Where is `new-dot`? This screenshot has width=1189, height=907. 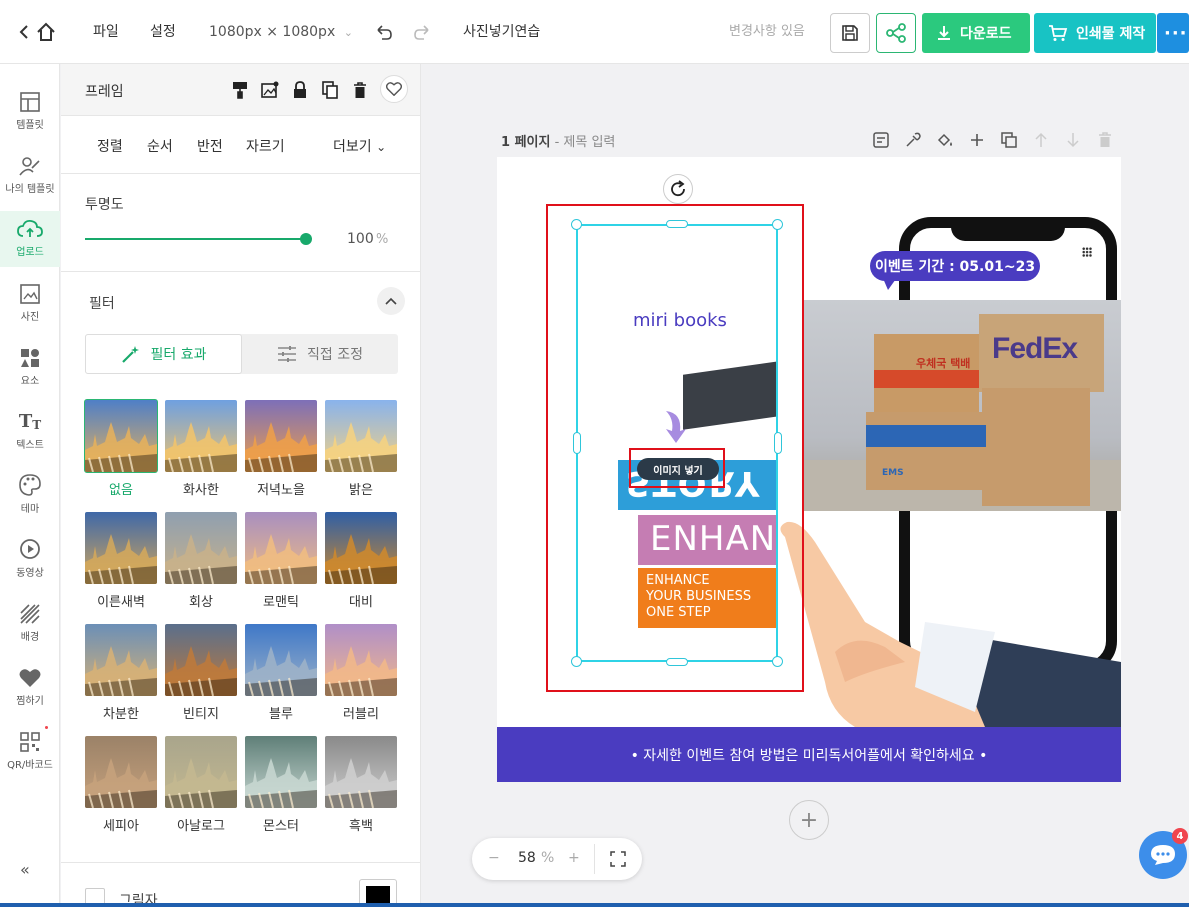
new-dot is located at coordinates (46, 727).